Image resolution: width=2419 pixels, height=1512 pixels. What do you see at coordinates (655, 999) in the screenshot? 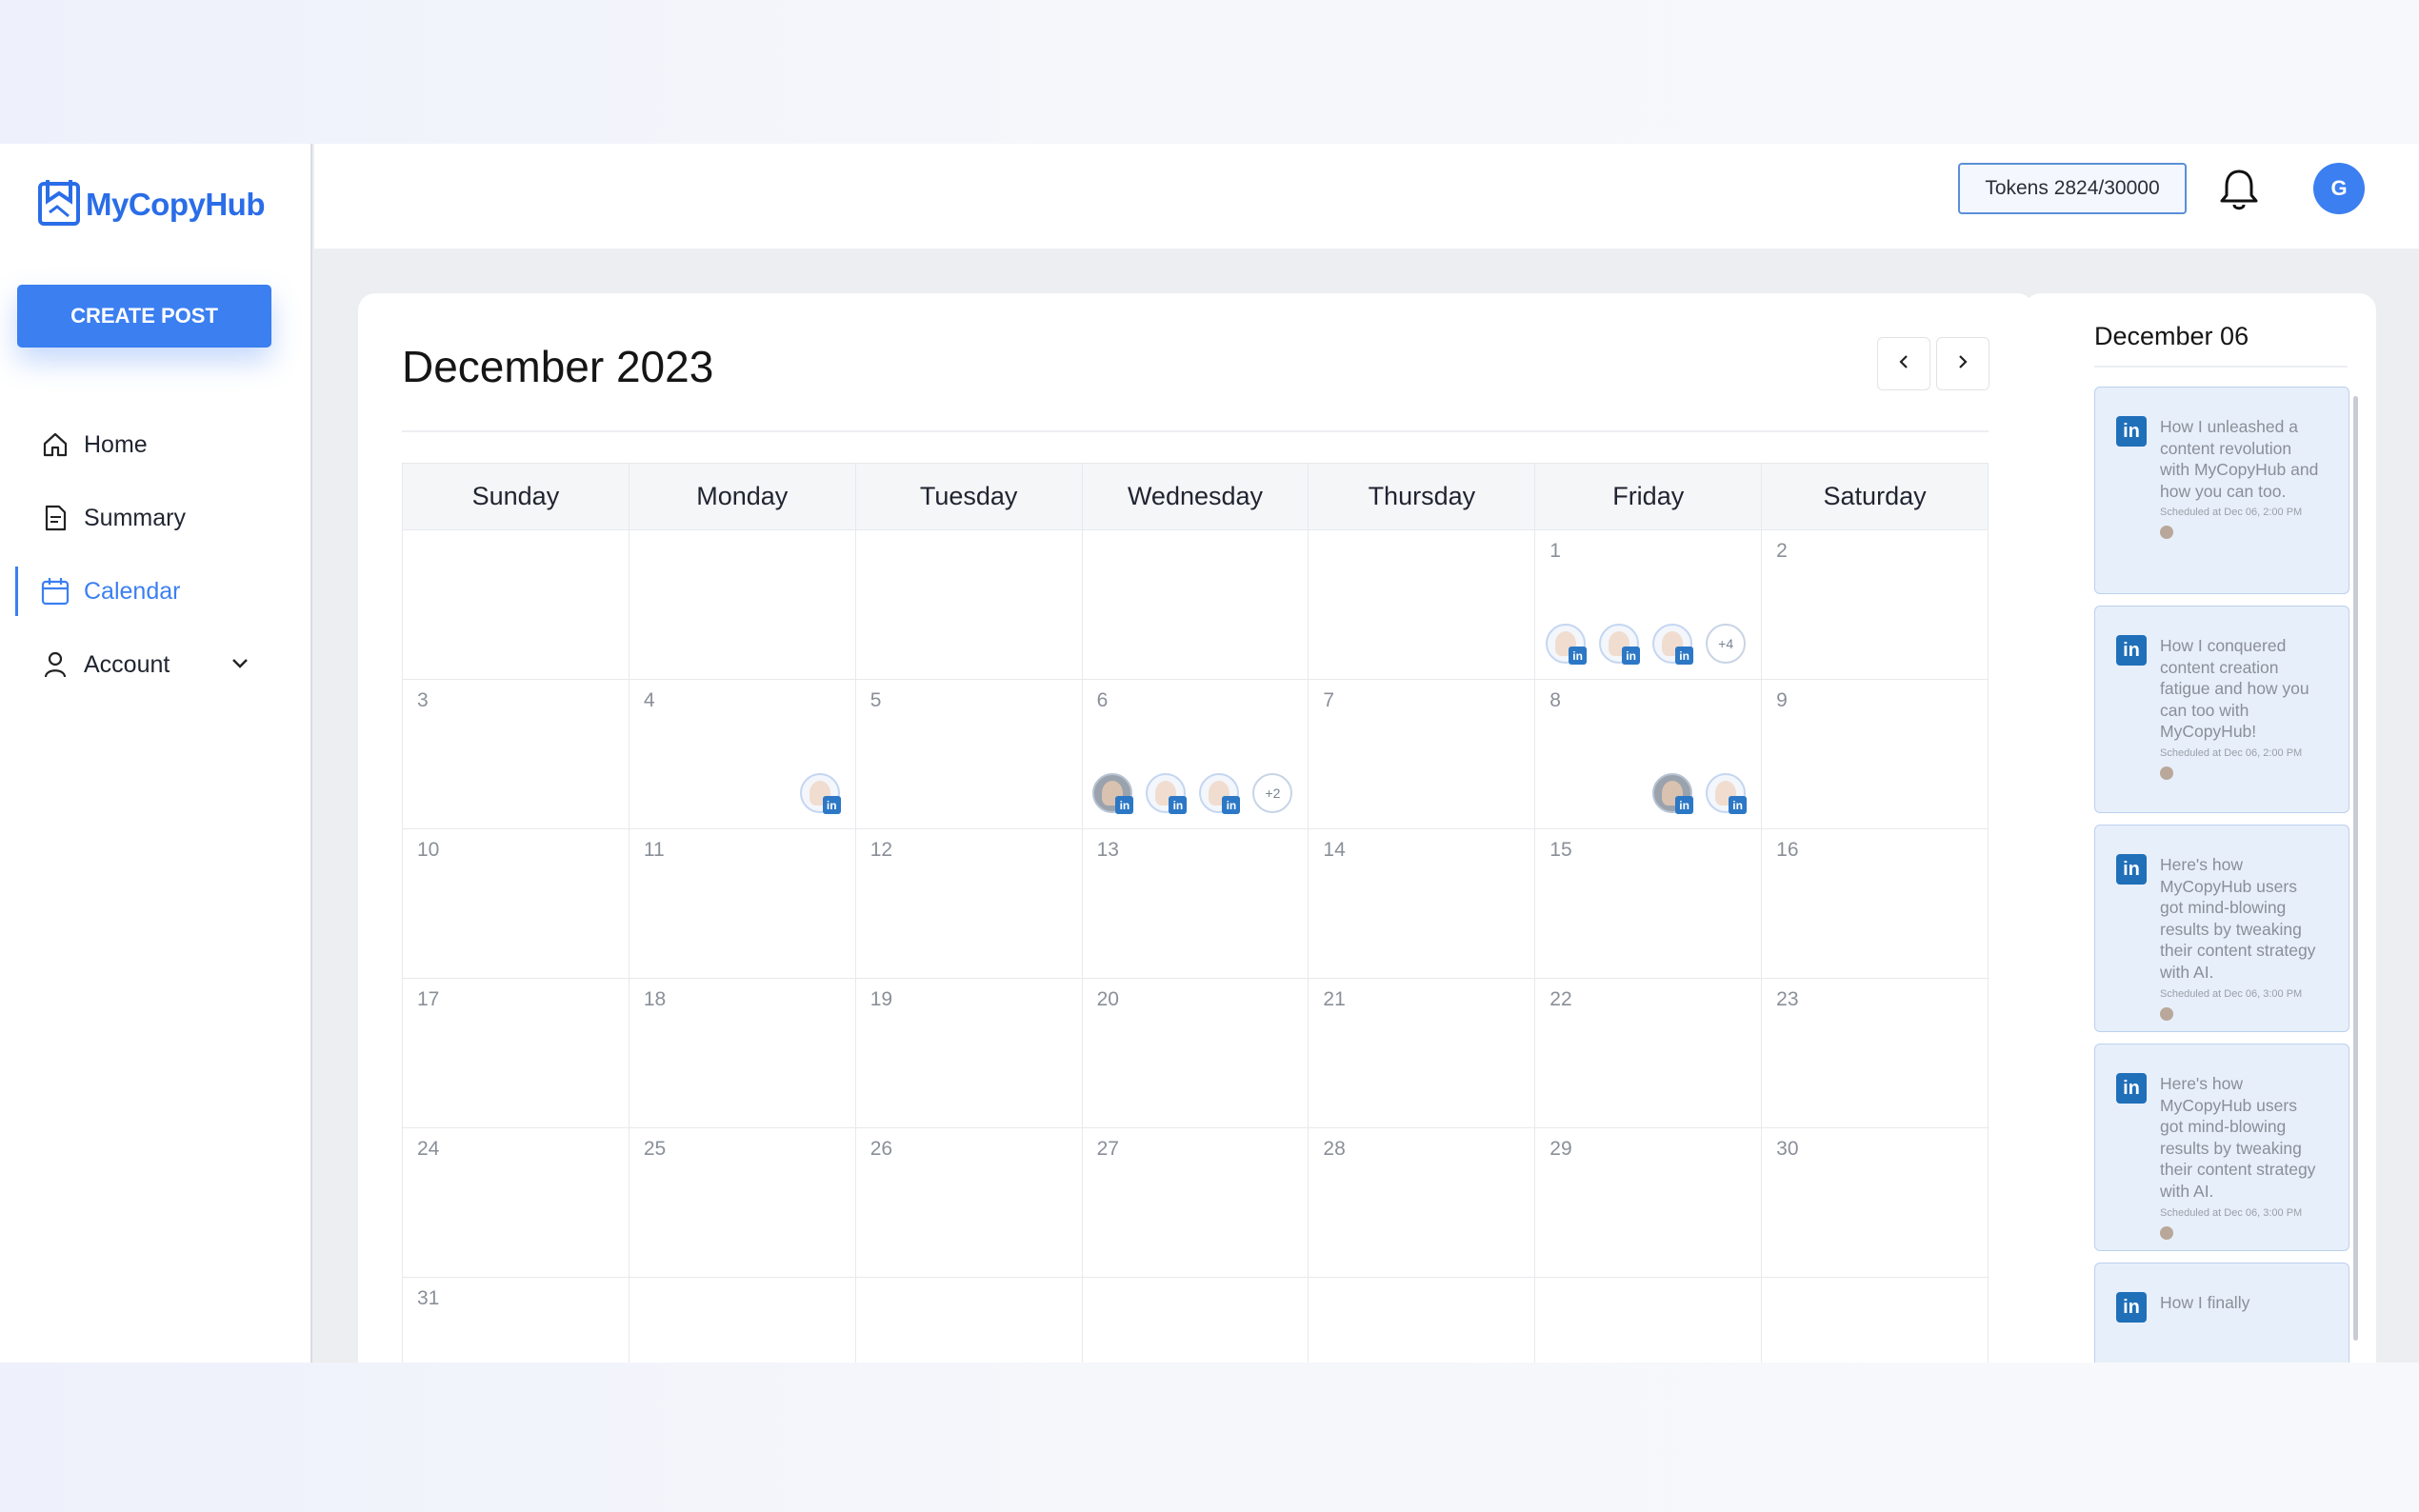
I see `day-number: 18` at bounding box center [655, 999].